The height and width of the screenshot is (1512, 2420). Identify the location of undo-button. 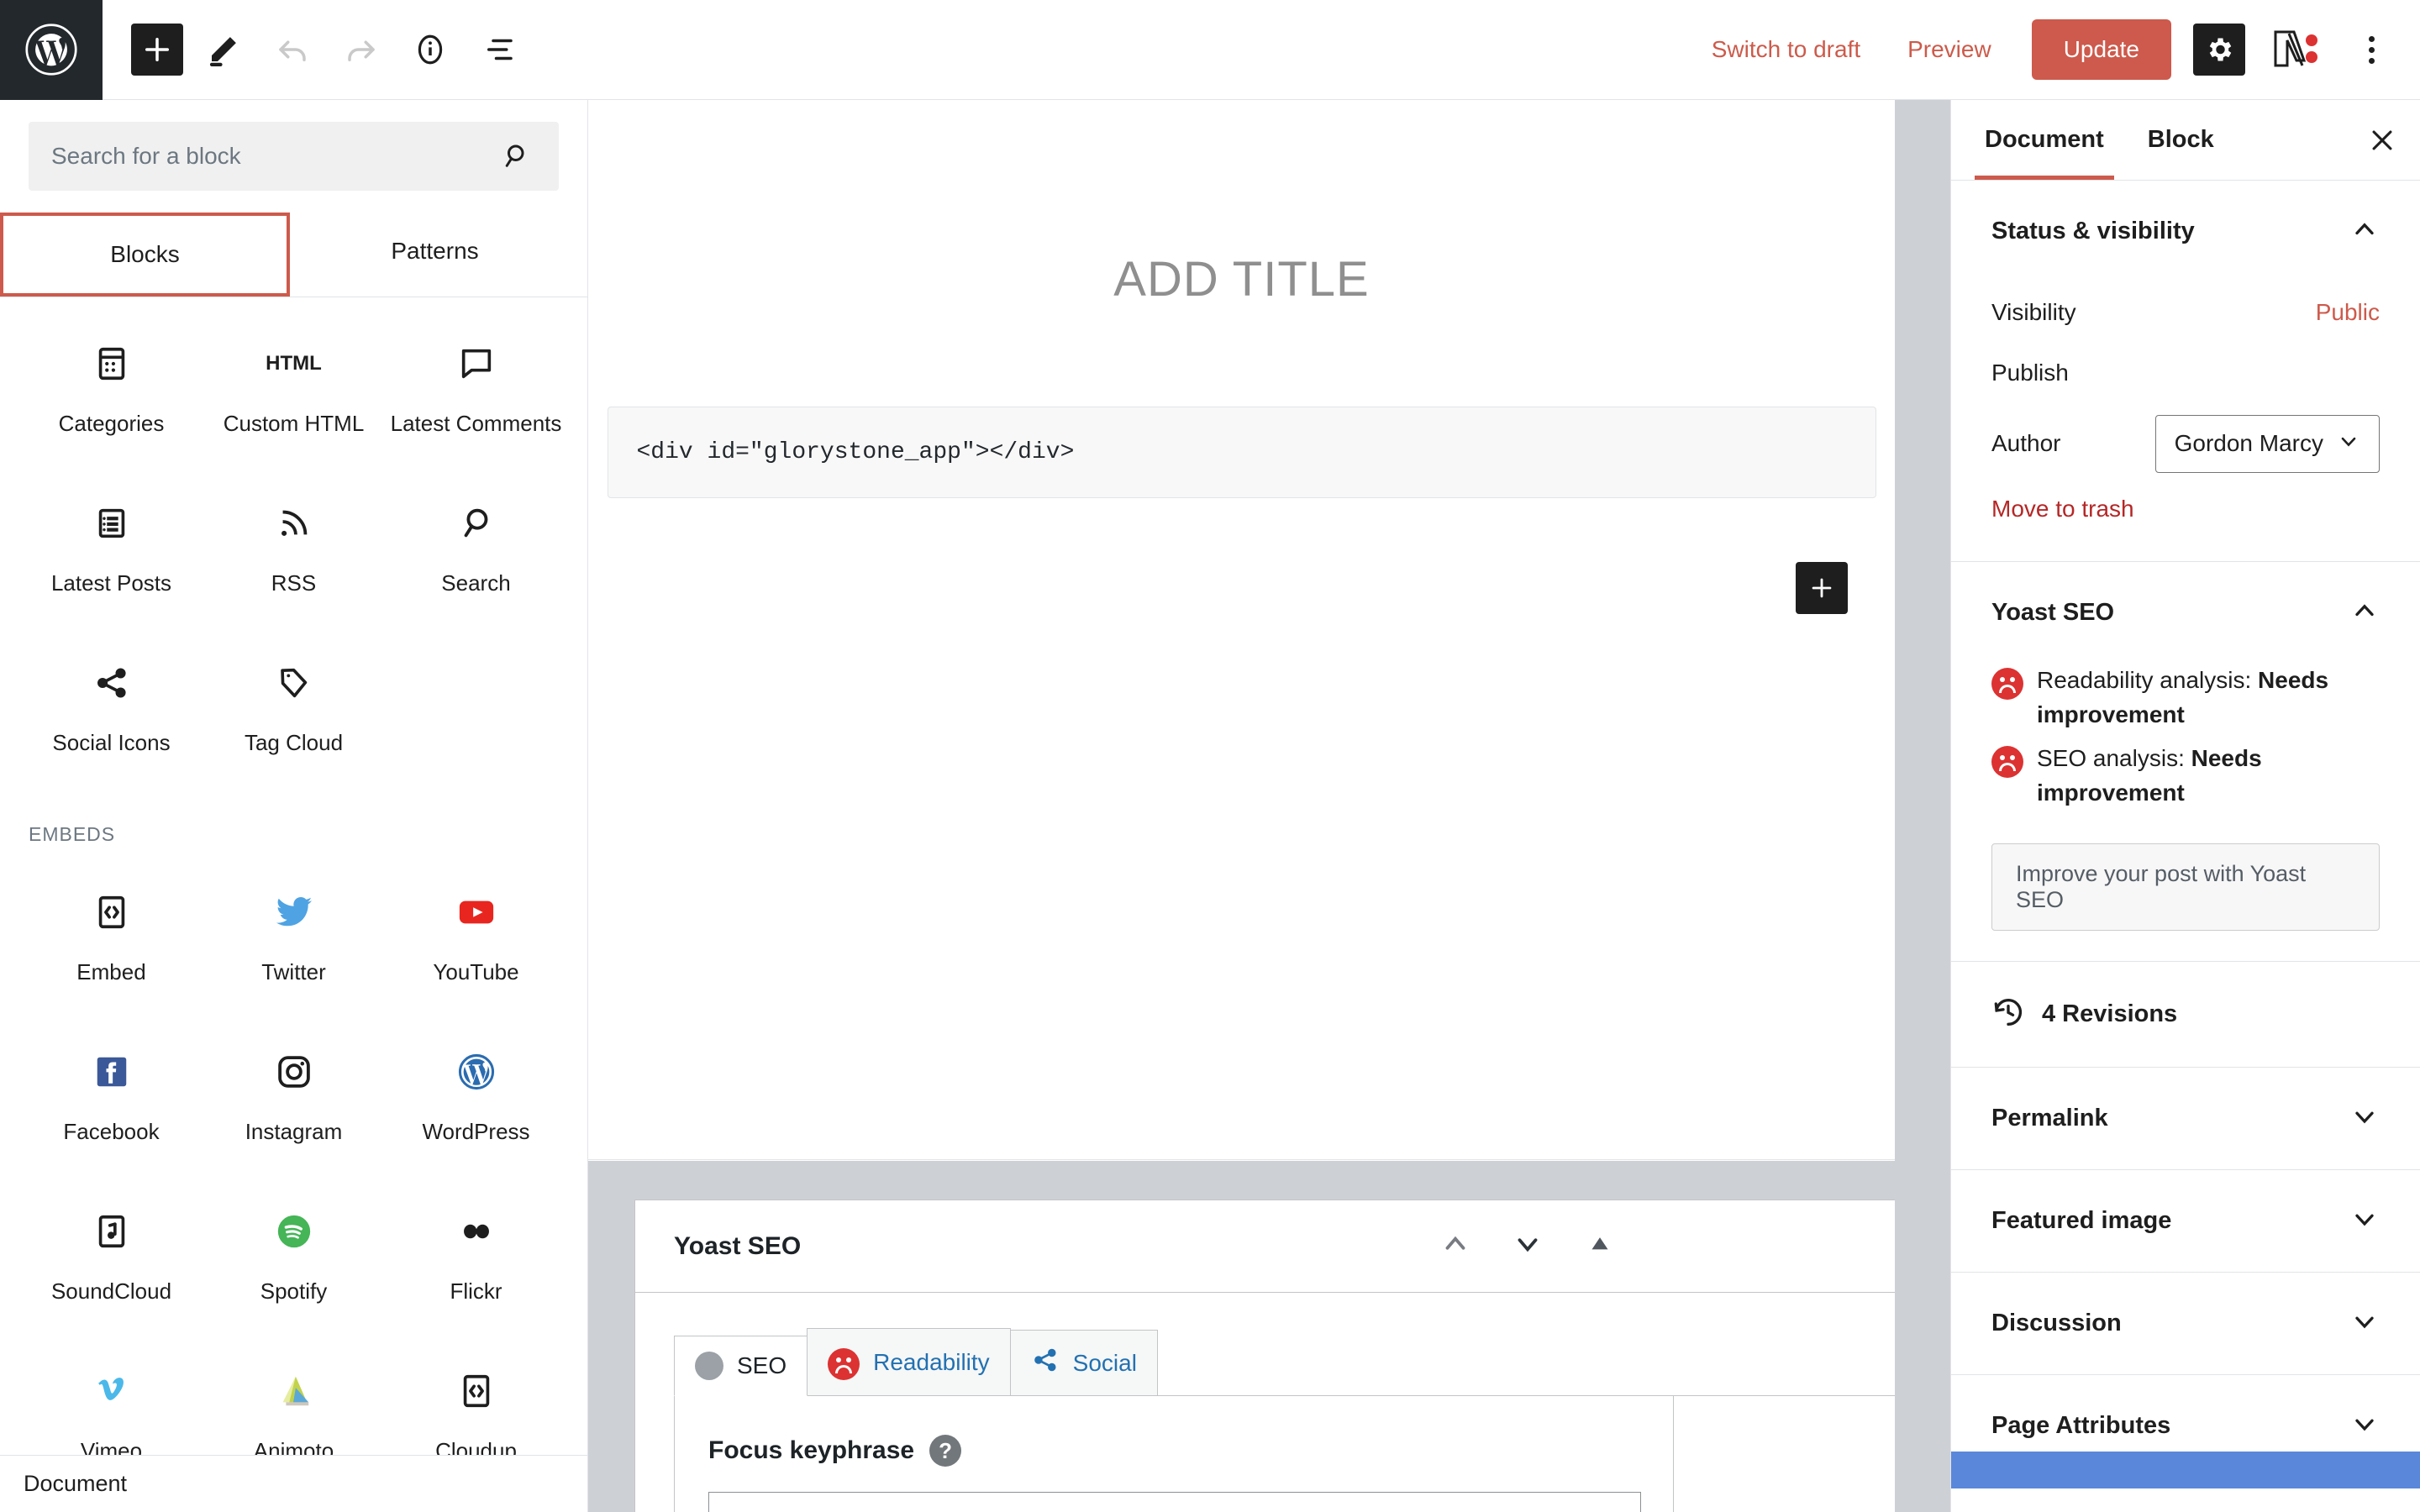
(292, 49).